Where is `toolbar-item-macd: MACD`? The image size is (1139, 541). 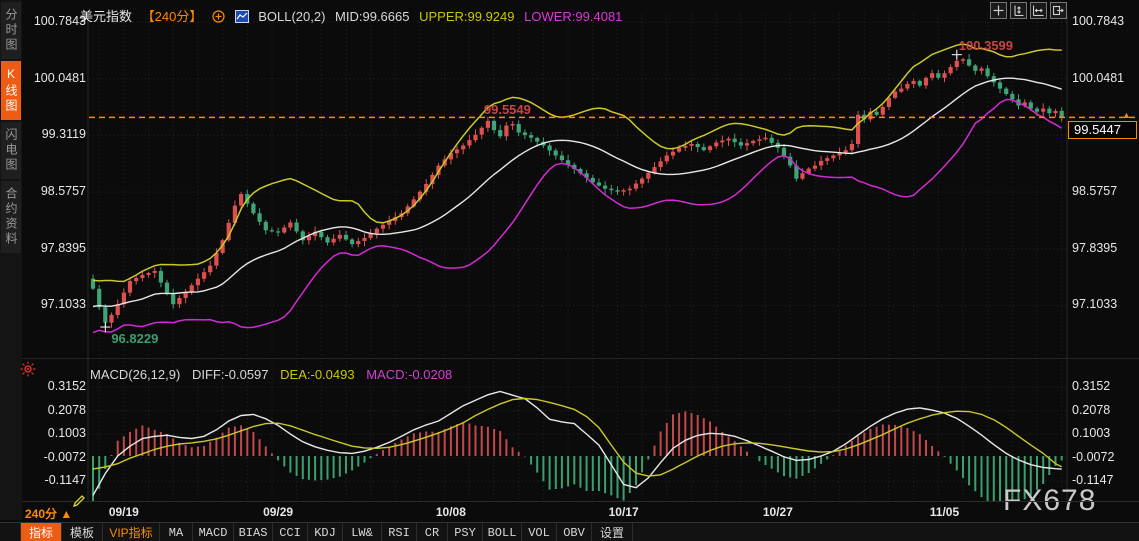 toolbar-item-macd: MACD is located at coordinates (213, 532).